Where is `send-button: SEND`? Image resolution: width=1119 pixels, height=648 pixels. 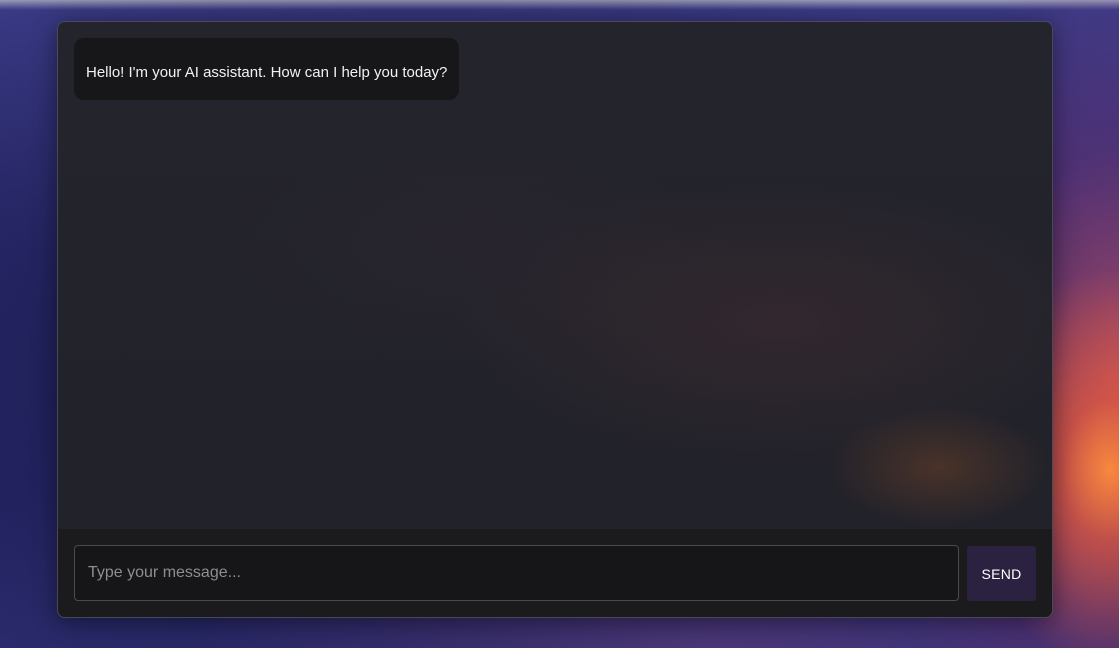 send-button: SEND is located at coordinates (1001, 573).